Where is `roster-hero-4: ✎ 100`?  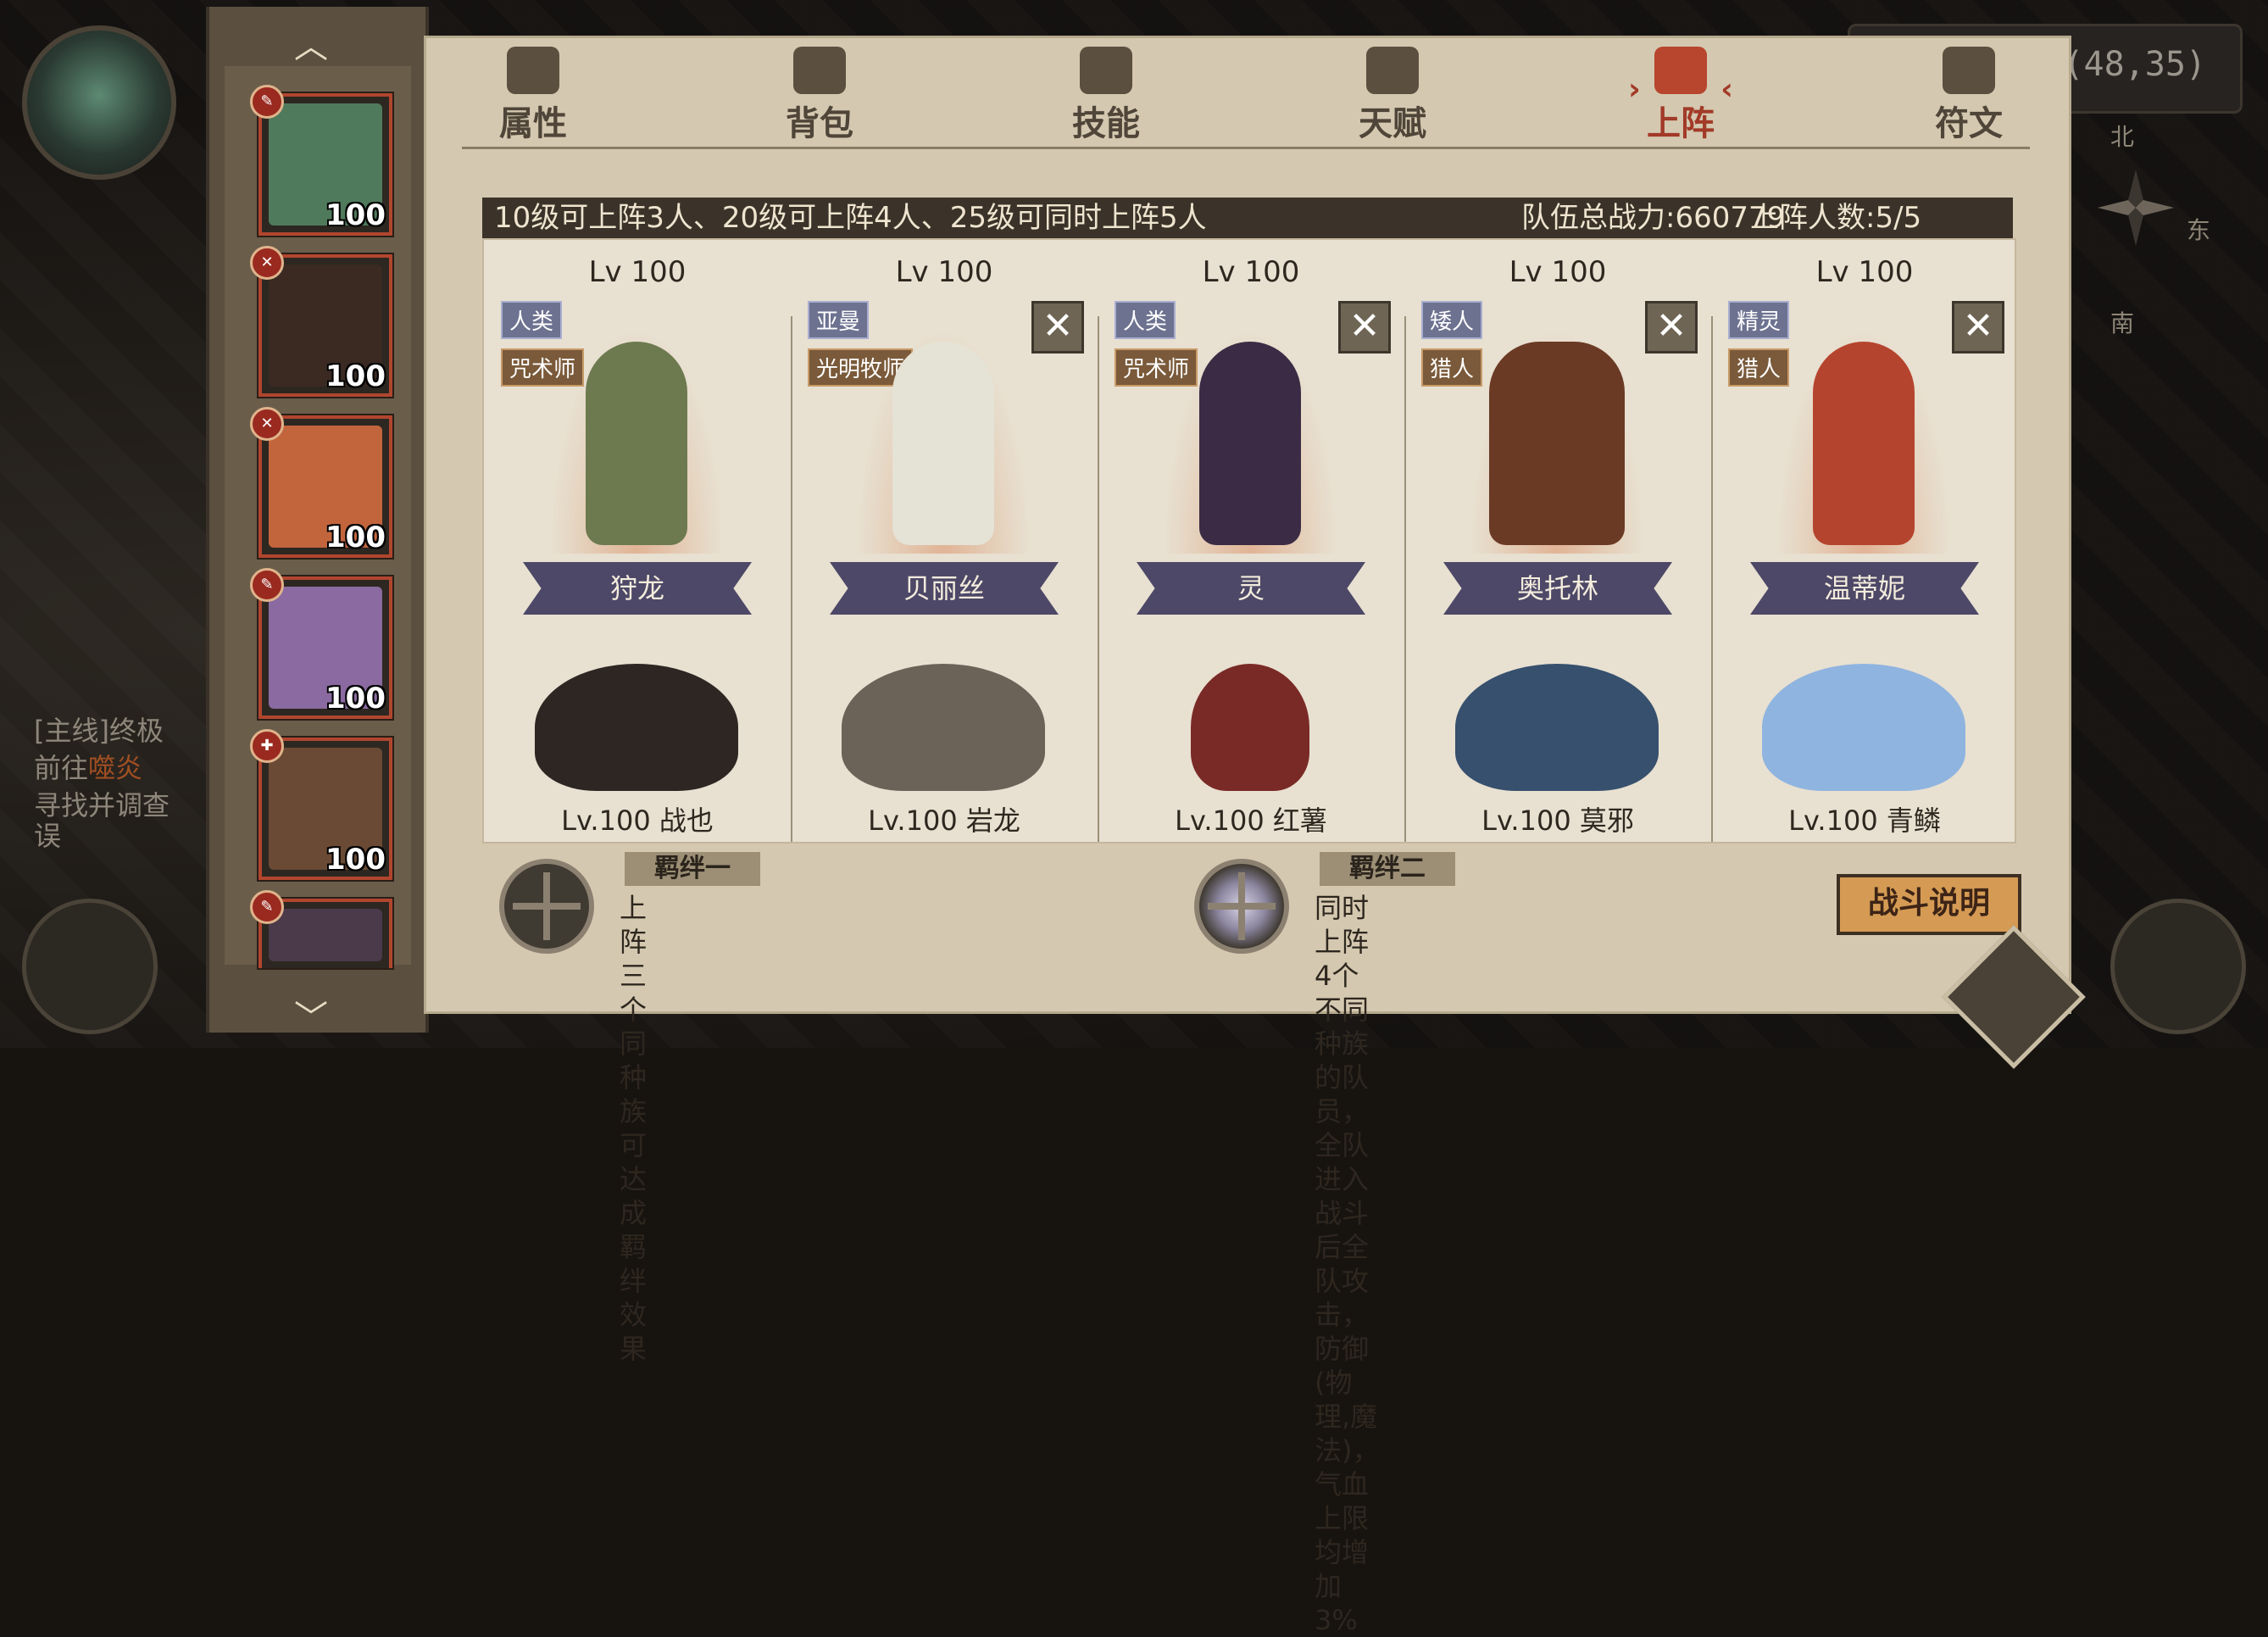
roster-hero-4: ✎ 100 is located at coordinates (321, 643).